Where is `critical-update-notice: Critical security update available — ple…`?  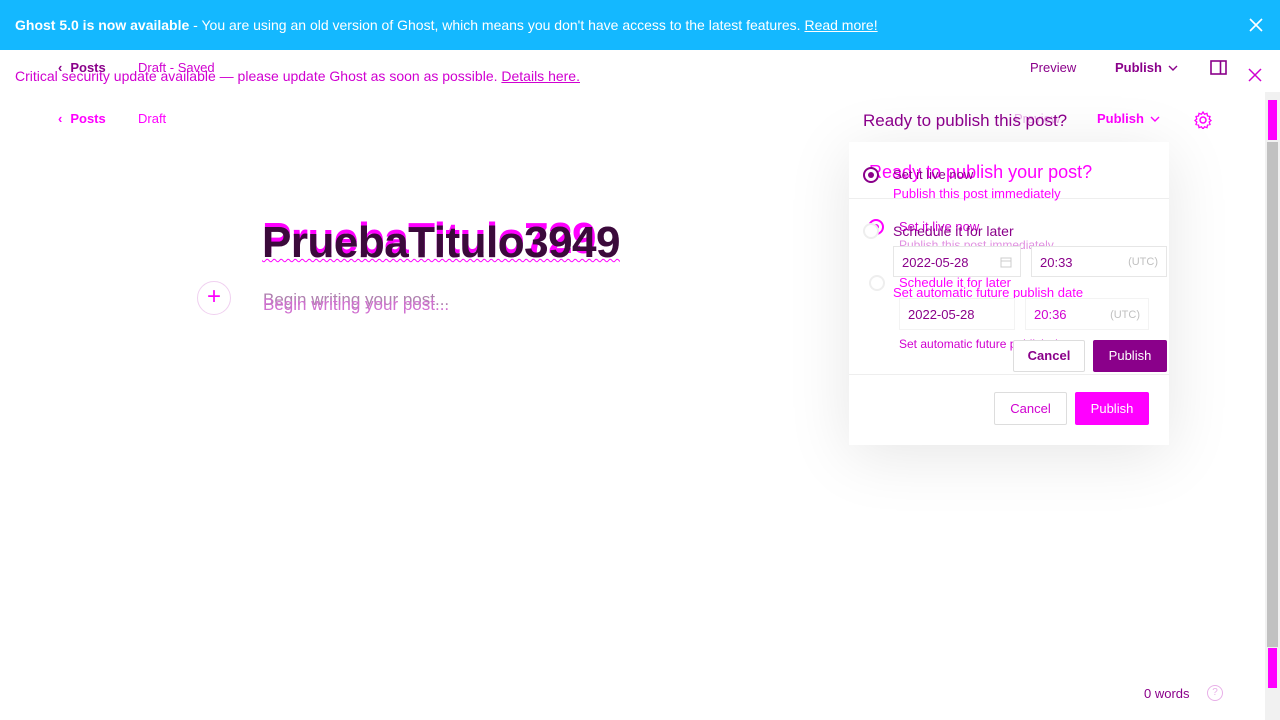 critical-update-notice: Critical security update available — ple… is located at coordinates (297, 76).